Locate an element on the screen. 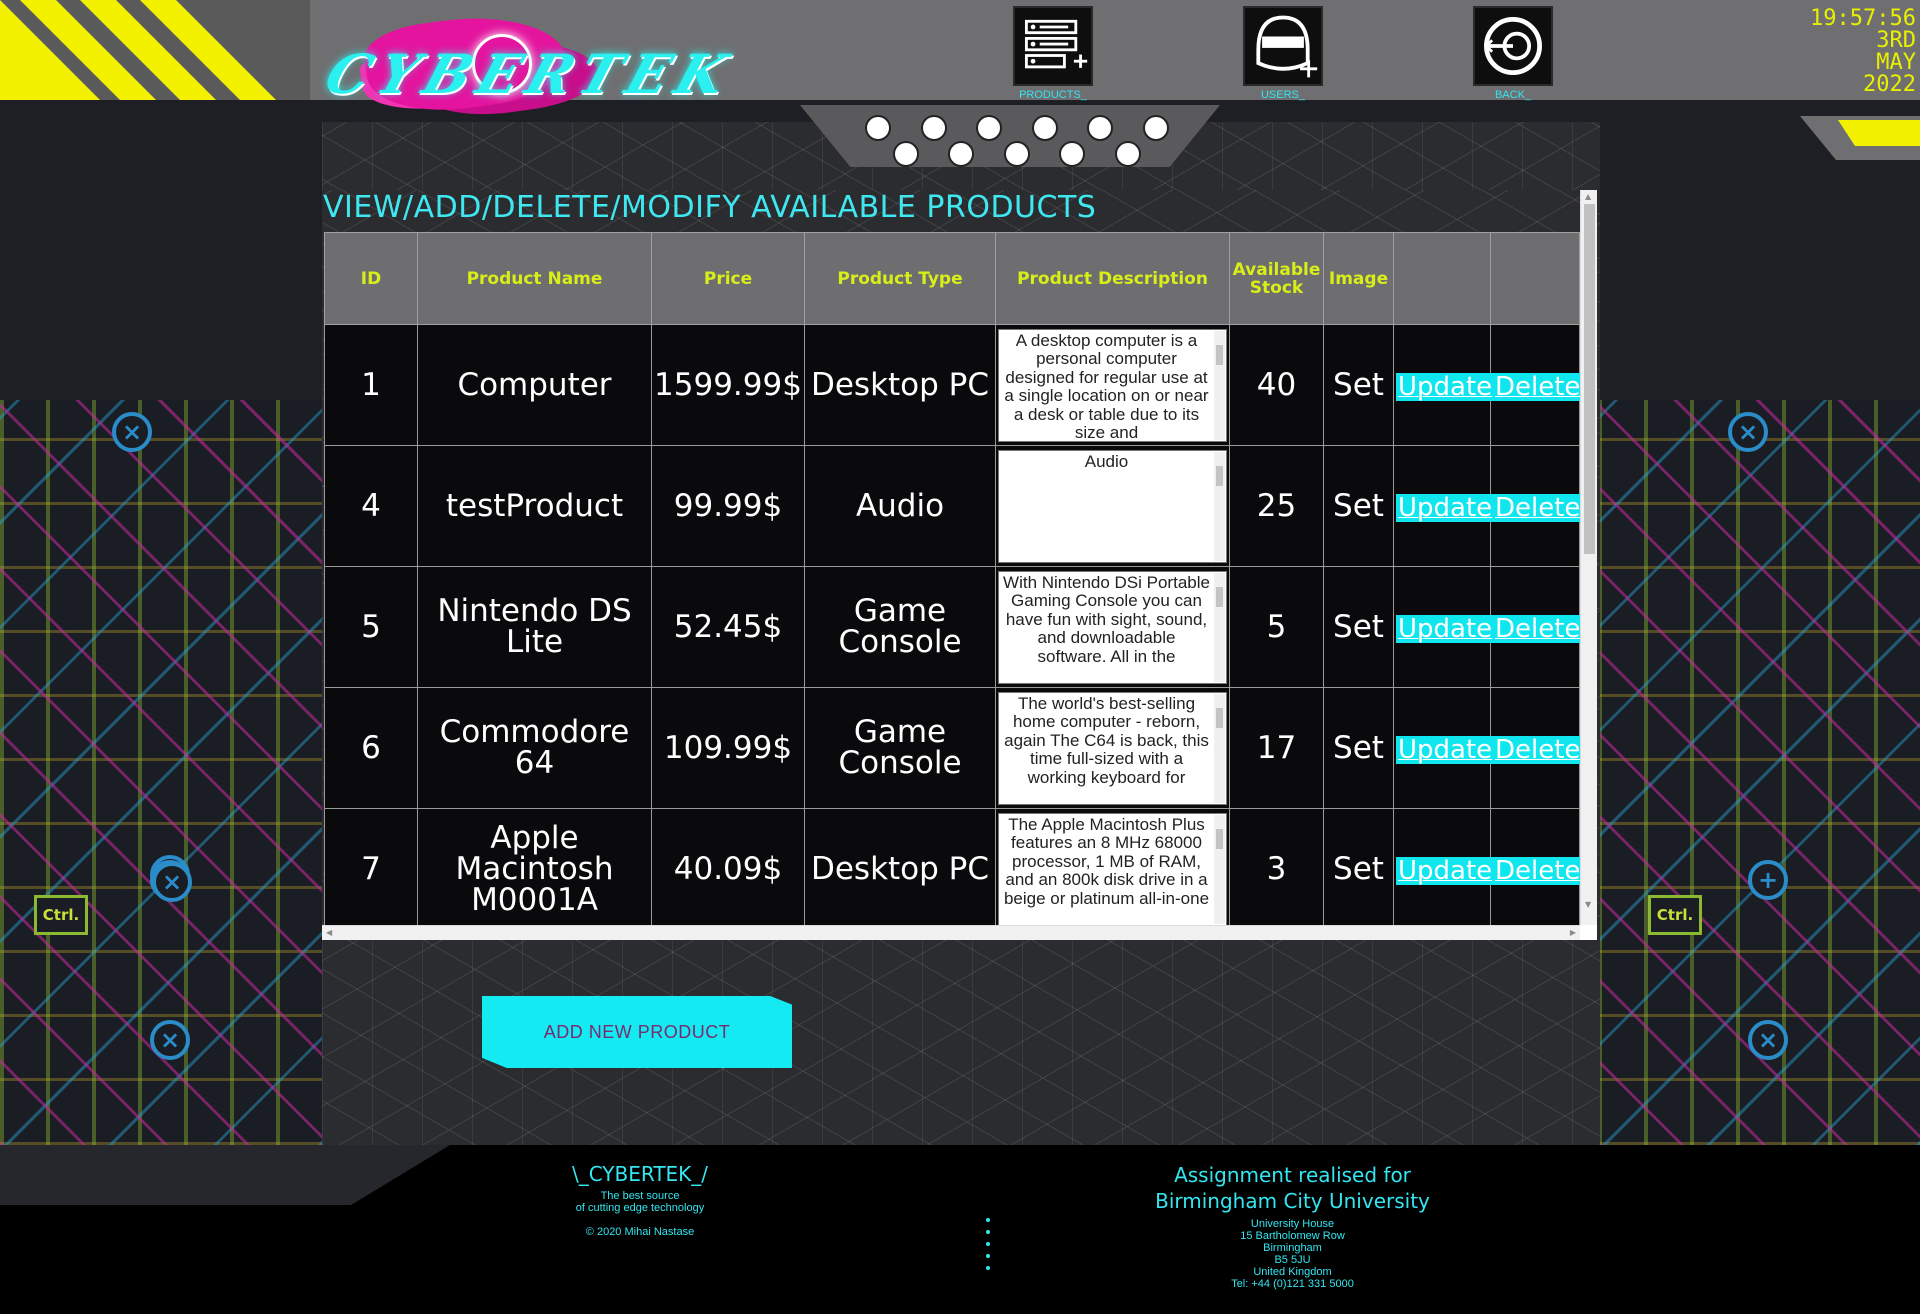 The image size is (1920, 1314). cybertek-logo: CYBERTEK is located at coordinates (530, 64).